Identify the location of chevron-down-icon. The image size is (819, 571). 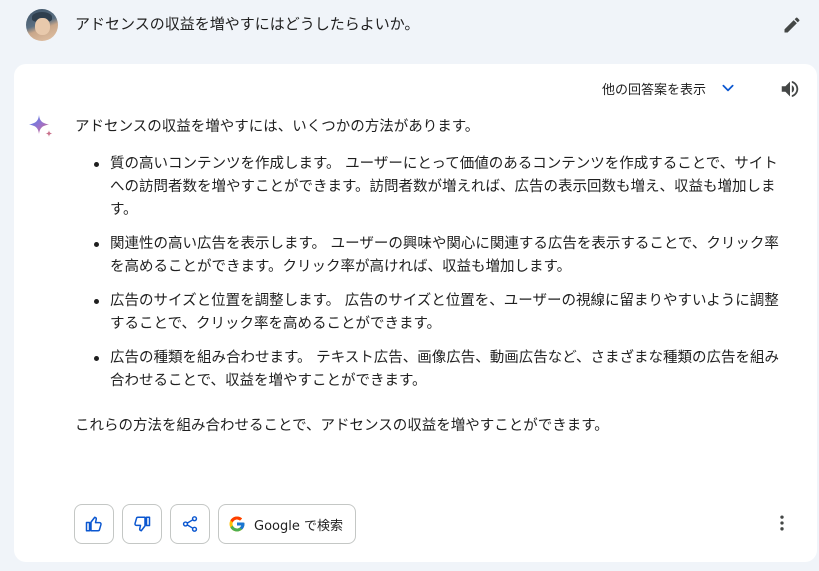
(728, 88).